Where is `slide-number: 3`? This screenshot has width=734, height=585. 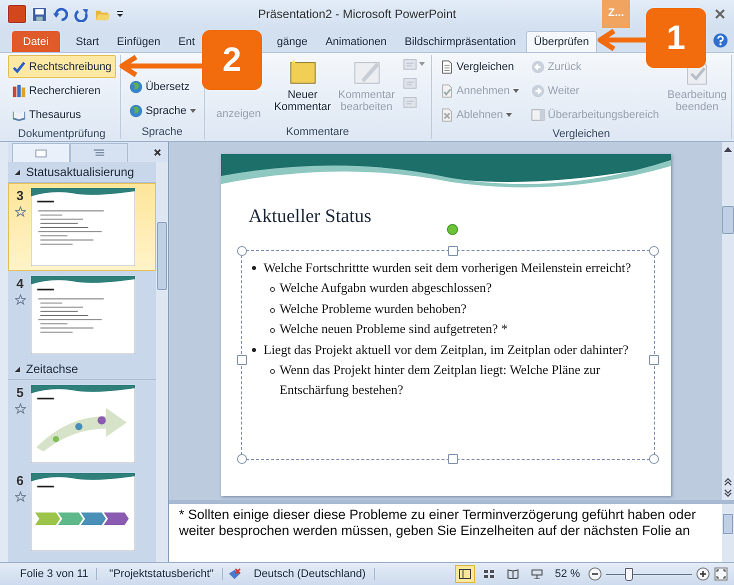 slide-number: 3 is located at coordinates (20, 195).